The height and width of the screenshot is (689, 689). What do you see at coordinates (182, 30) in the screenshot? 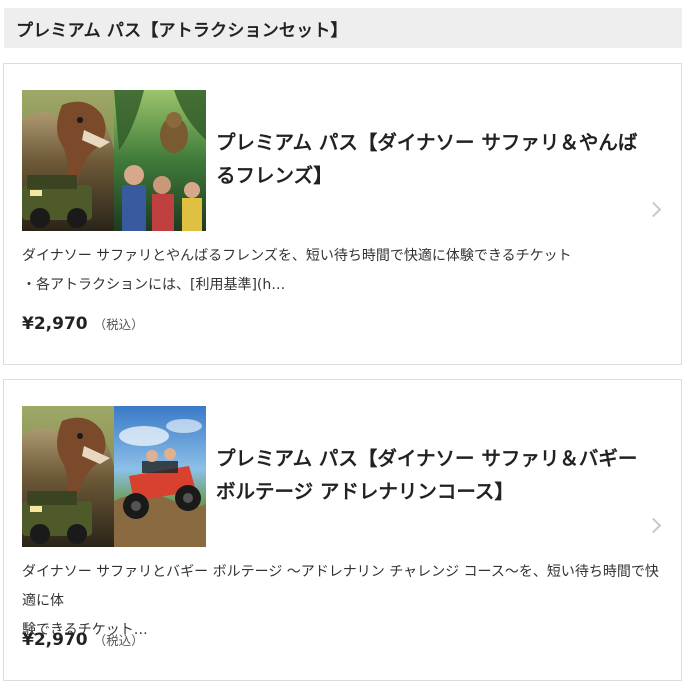
I see `section-title: プレミアム パス【アトラクションセット】` at bounding box center [182, 30].